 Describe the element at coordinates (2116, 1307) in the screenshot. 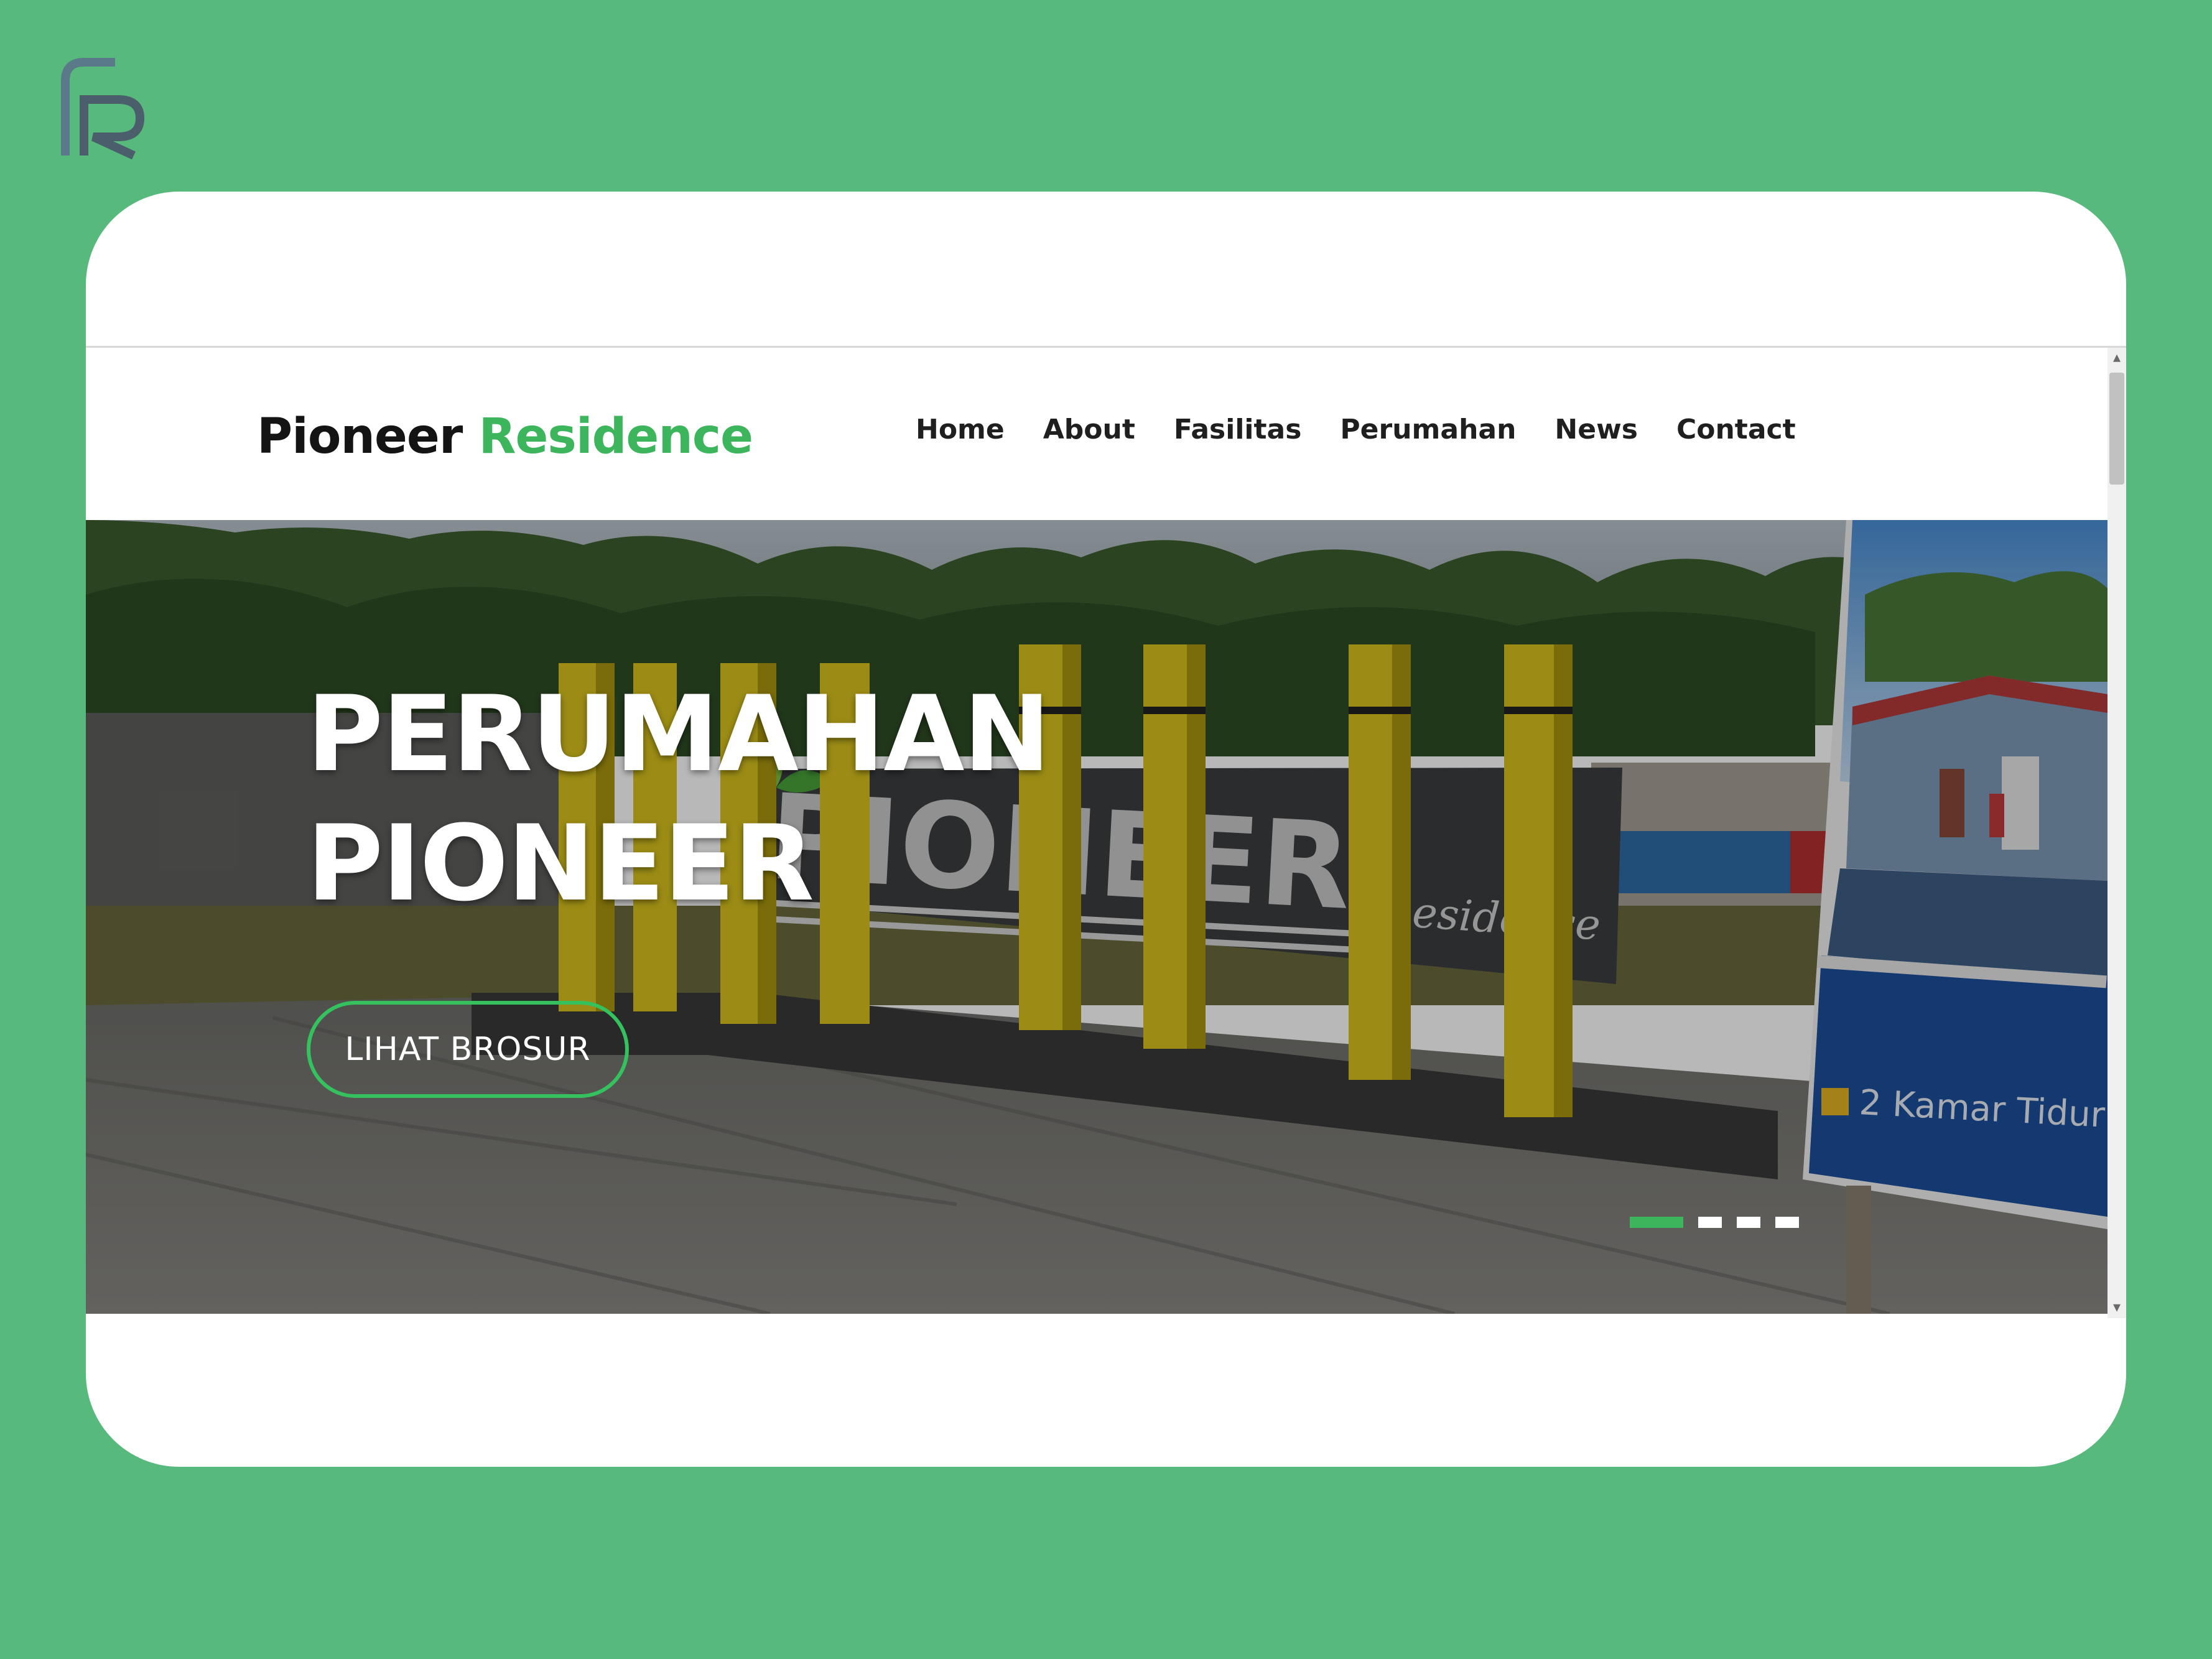

I see `chevron-down-icon: ▾` at that location.